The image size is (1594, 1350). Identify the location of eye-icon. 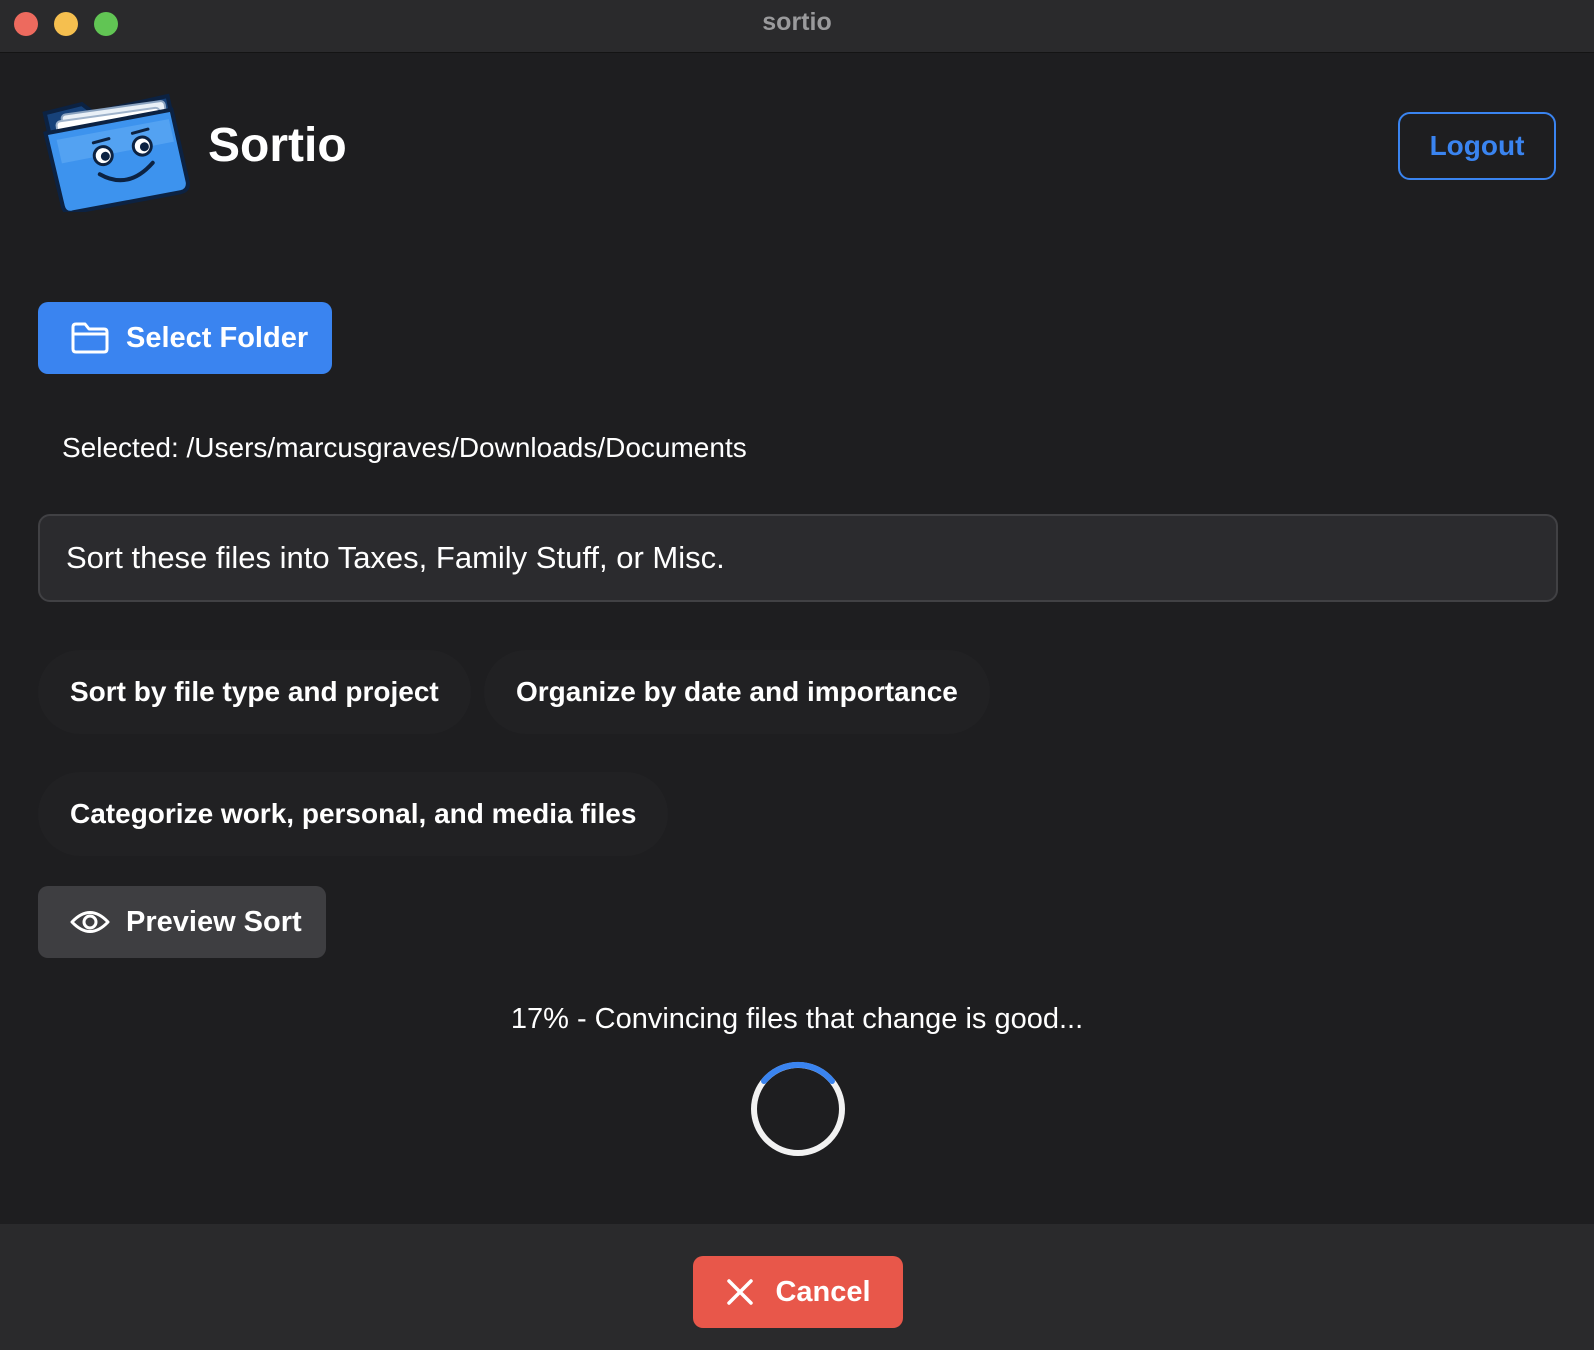
(90, 922).